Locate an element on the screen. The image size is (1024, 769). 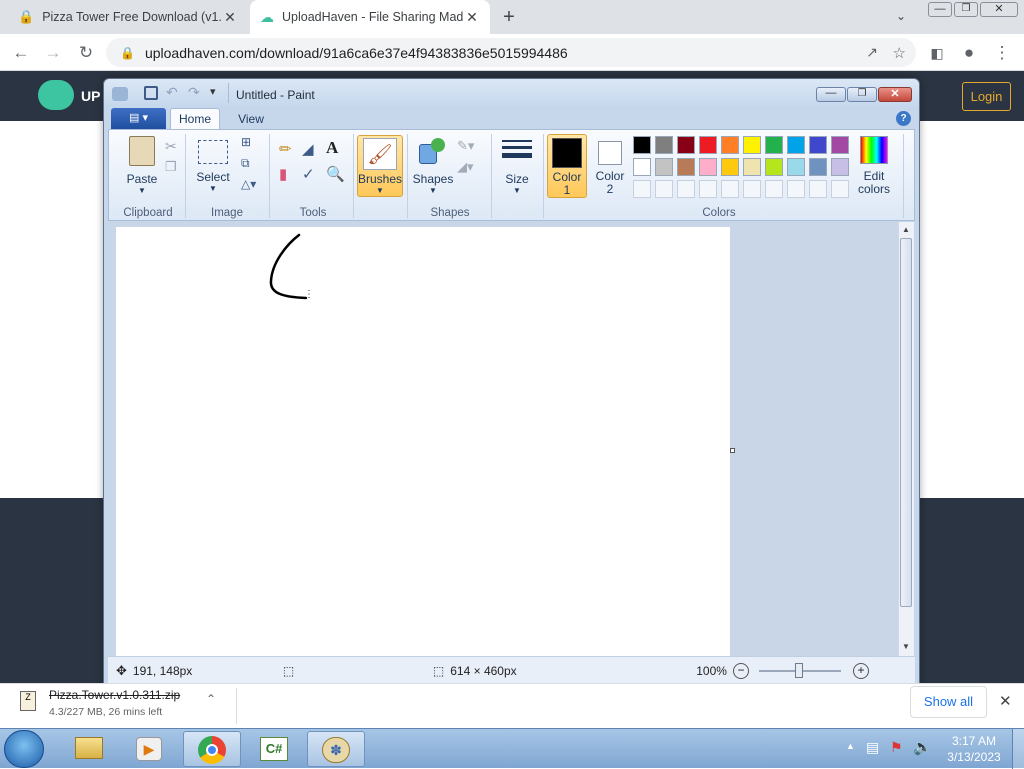
scroll-down-icon: ▼ is located at coordinates (906, 646).